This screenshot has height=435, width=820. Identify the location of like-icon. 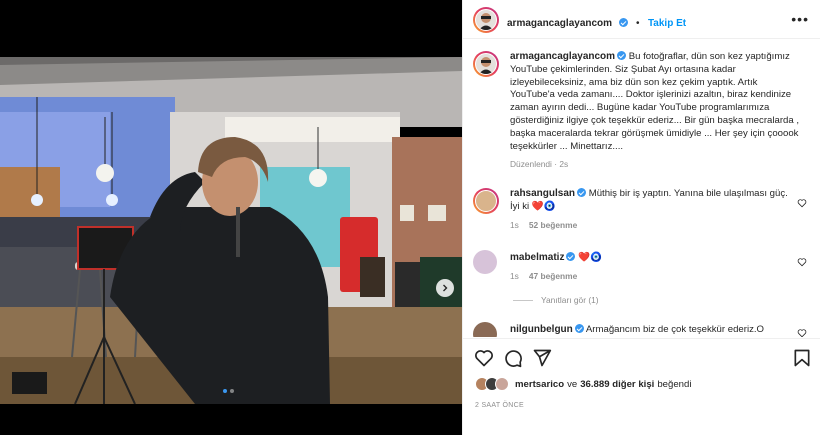
(484, 358).